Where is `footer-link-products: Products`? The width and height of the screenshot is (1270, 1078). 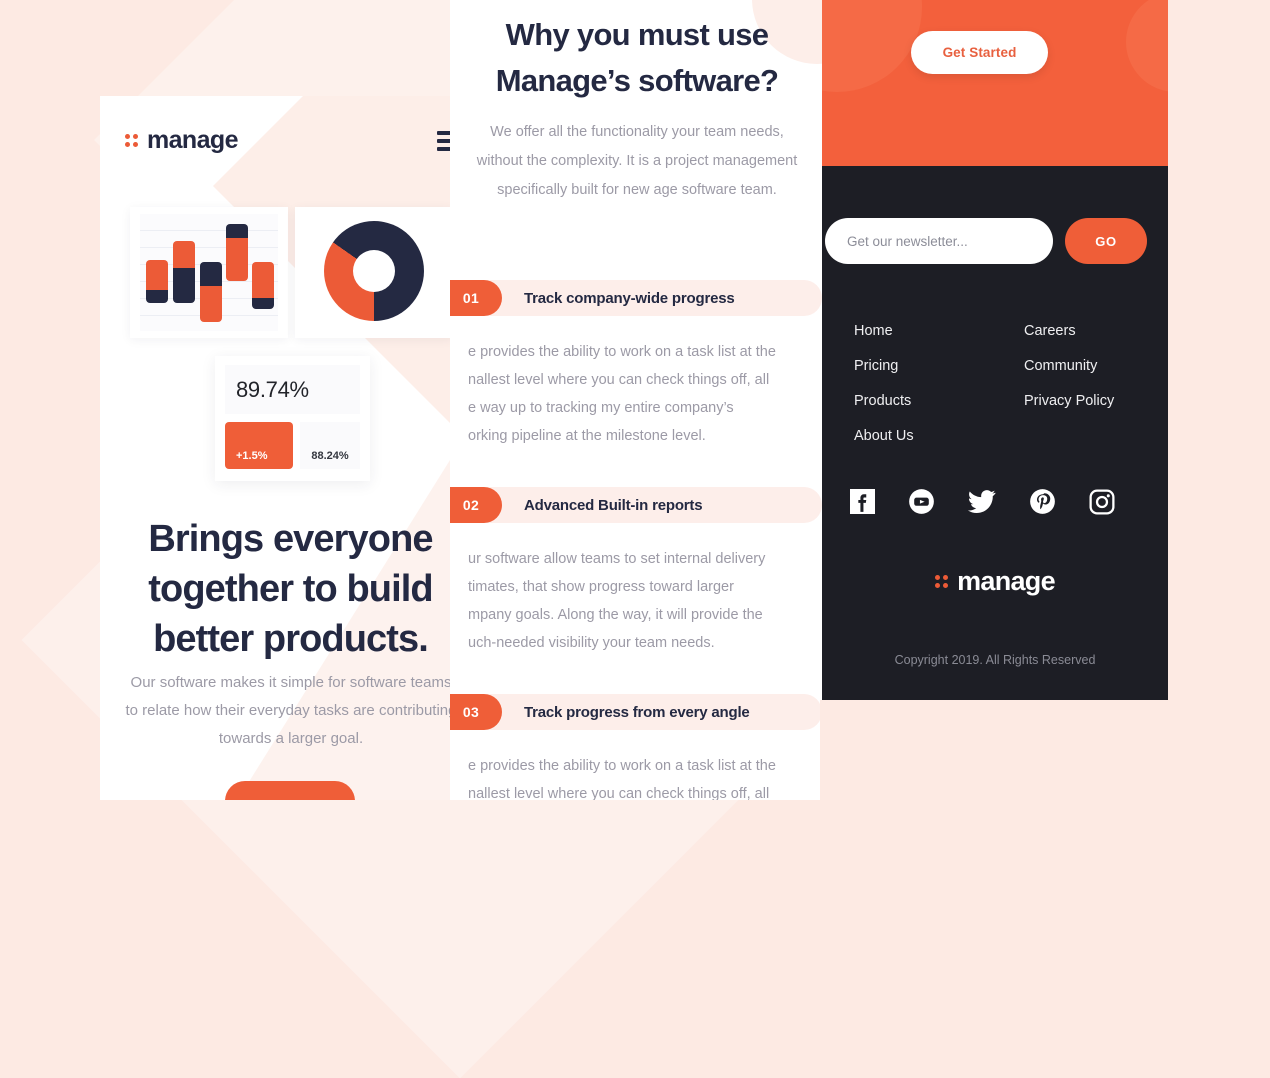 footer-link-products: Products is located at coordinates (939, 401).